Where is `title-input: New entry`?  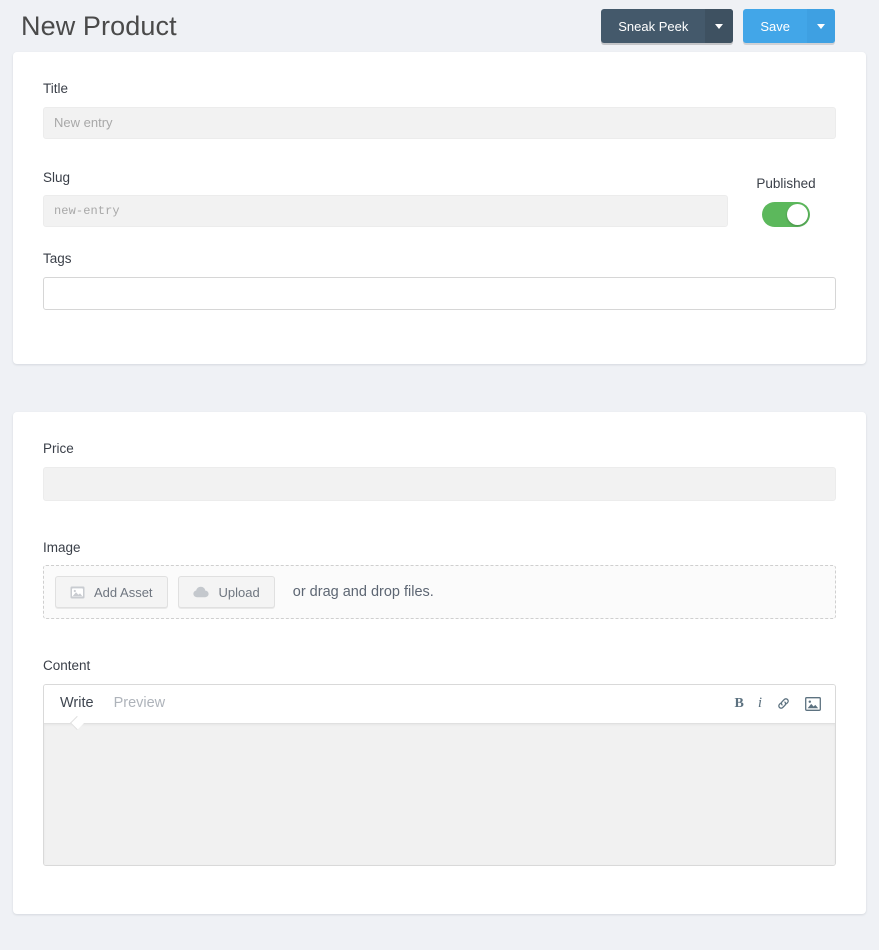
title-input: New entry is located at coordinates (439, 122).